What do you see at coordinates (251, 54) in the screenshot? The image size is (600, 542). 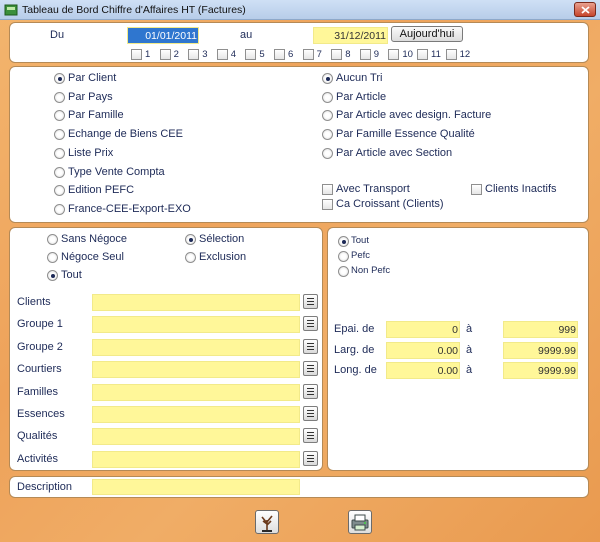 I see `month-5-checkbox` at bounding box center [251, 54].